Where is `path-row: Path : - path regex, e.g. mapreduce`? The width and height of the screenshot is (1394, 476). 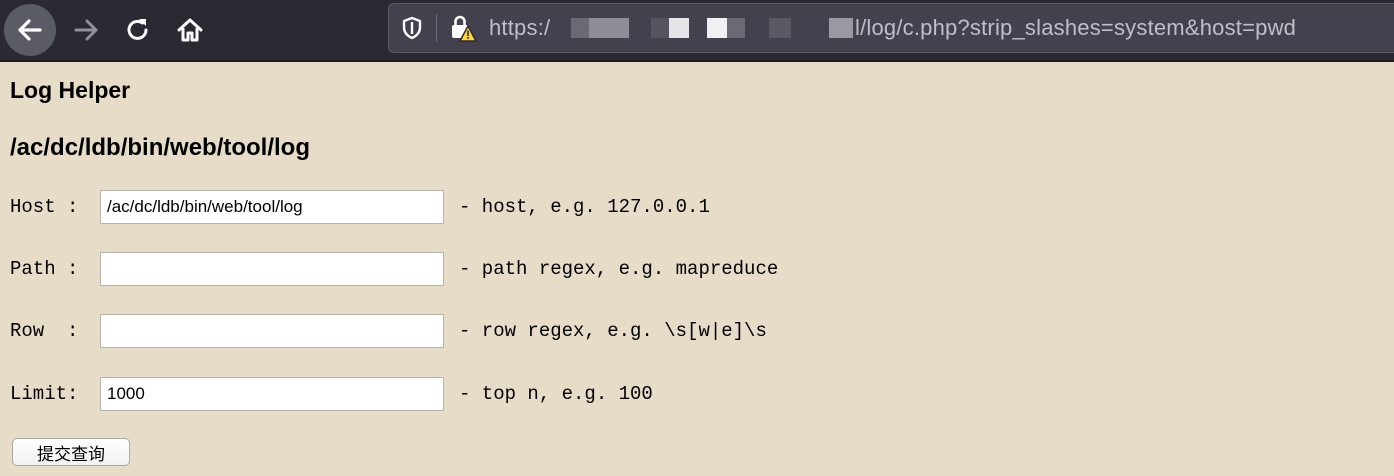 path-row: Path : - path regex, e.g. mapreduce is located at coordinates (500, 269).